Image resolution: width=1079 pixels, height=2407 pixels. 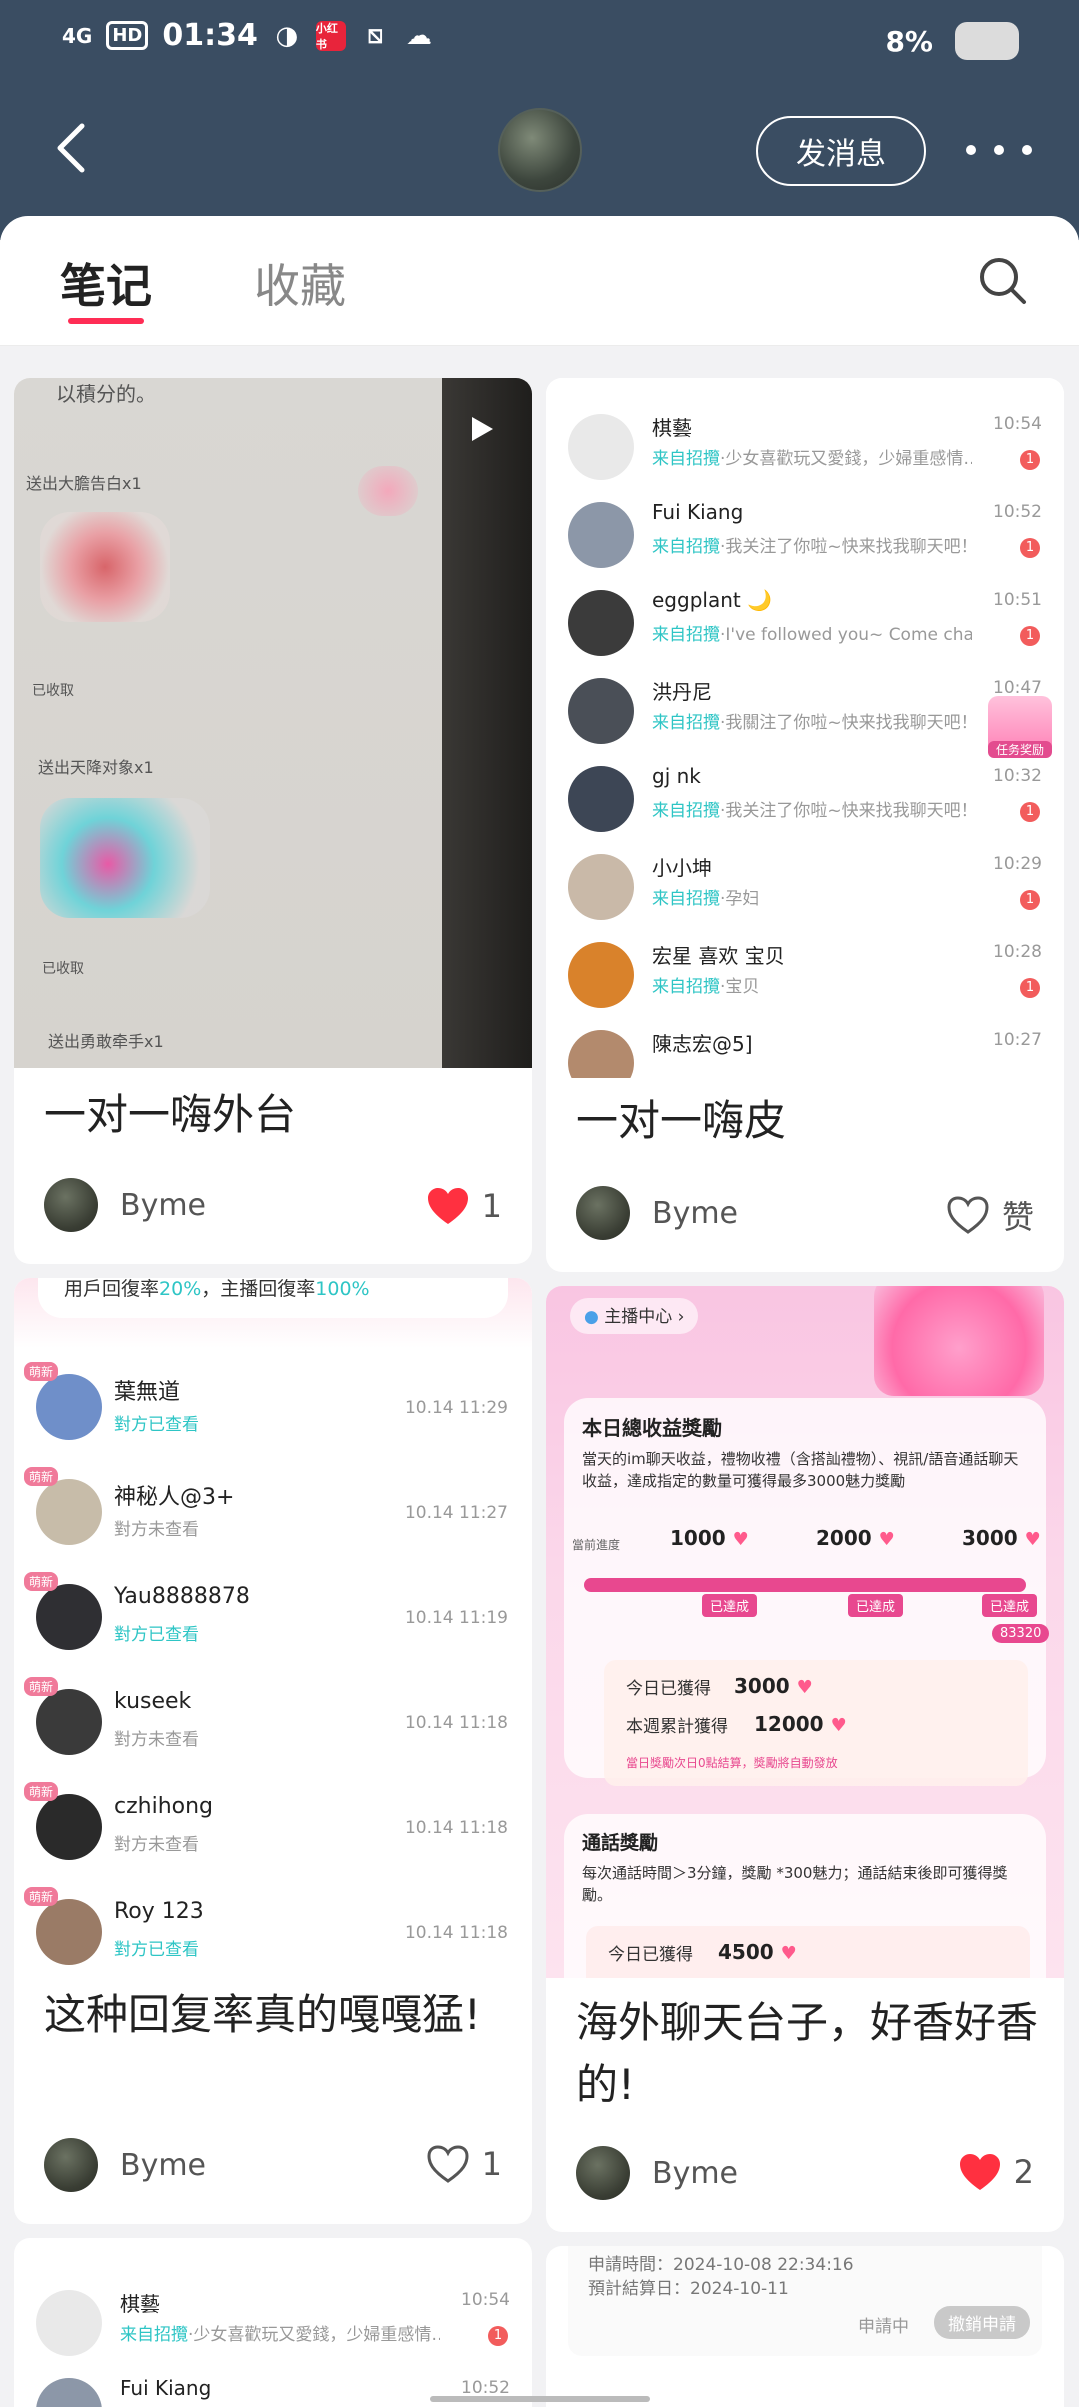 I want to click on message-name: 小小坤, so click(x=682, y=868).